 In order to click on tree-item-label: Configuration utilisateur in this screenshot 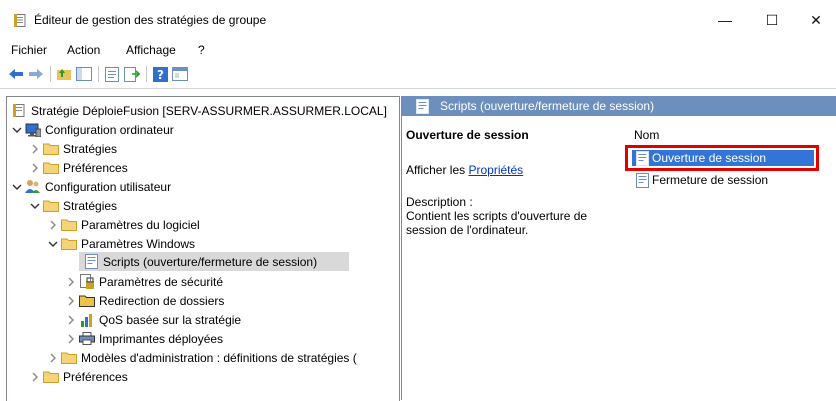, I will do `click(108, 186)`.